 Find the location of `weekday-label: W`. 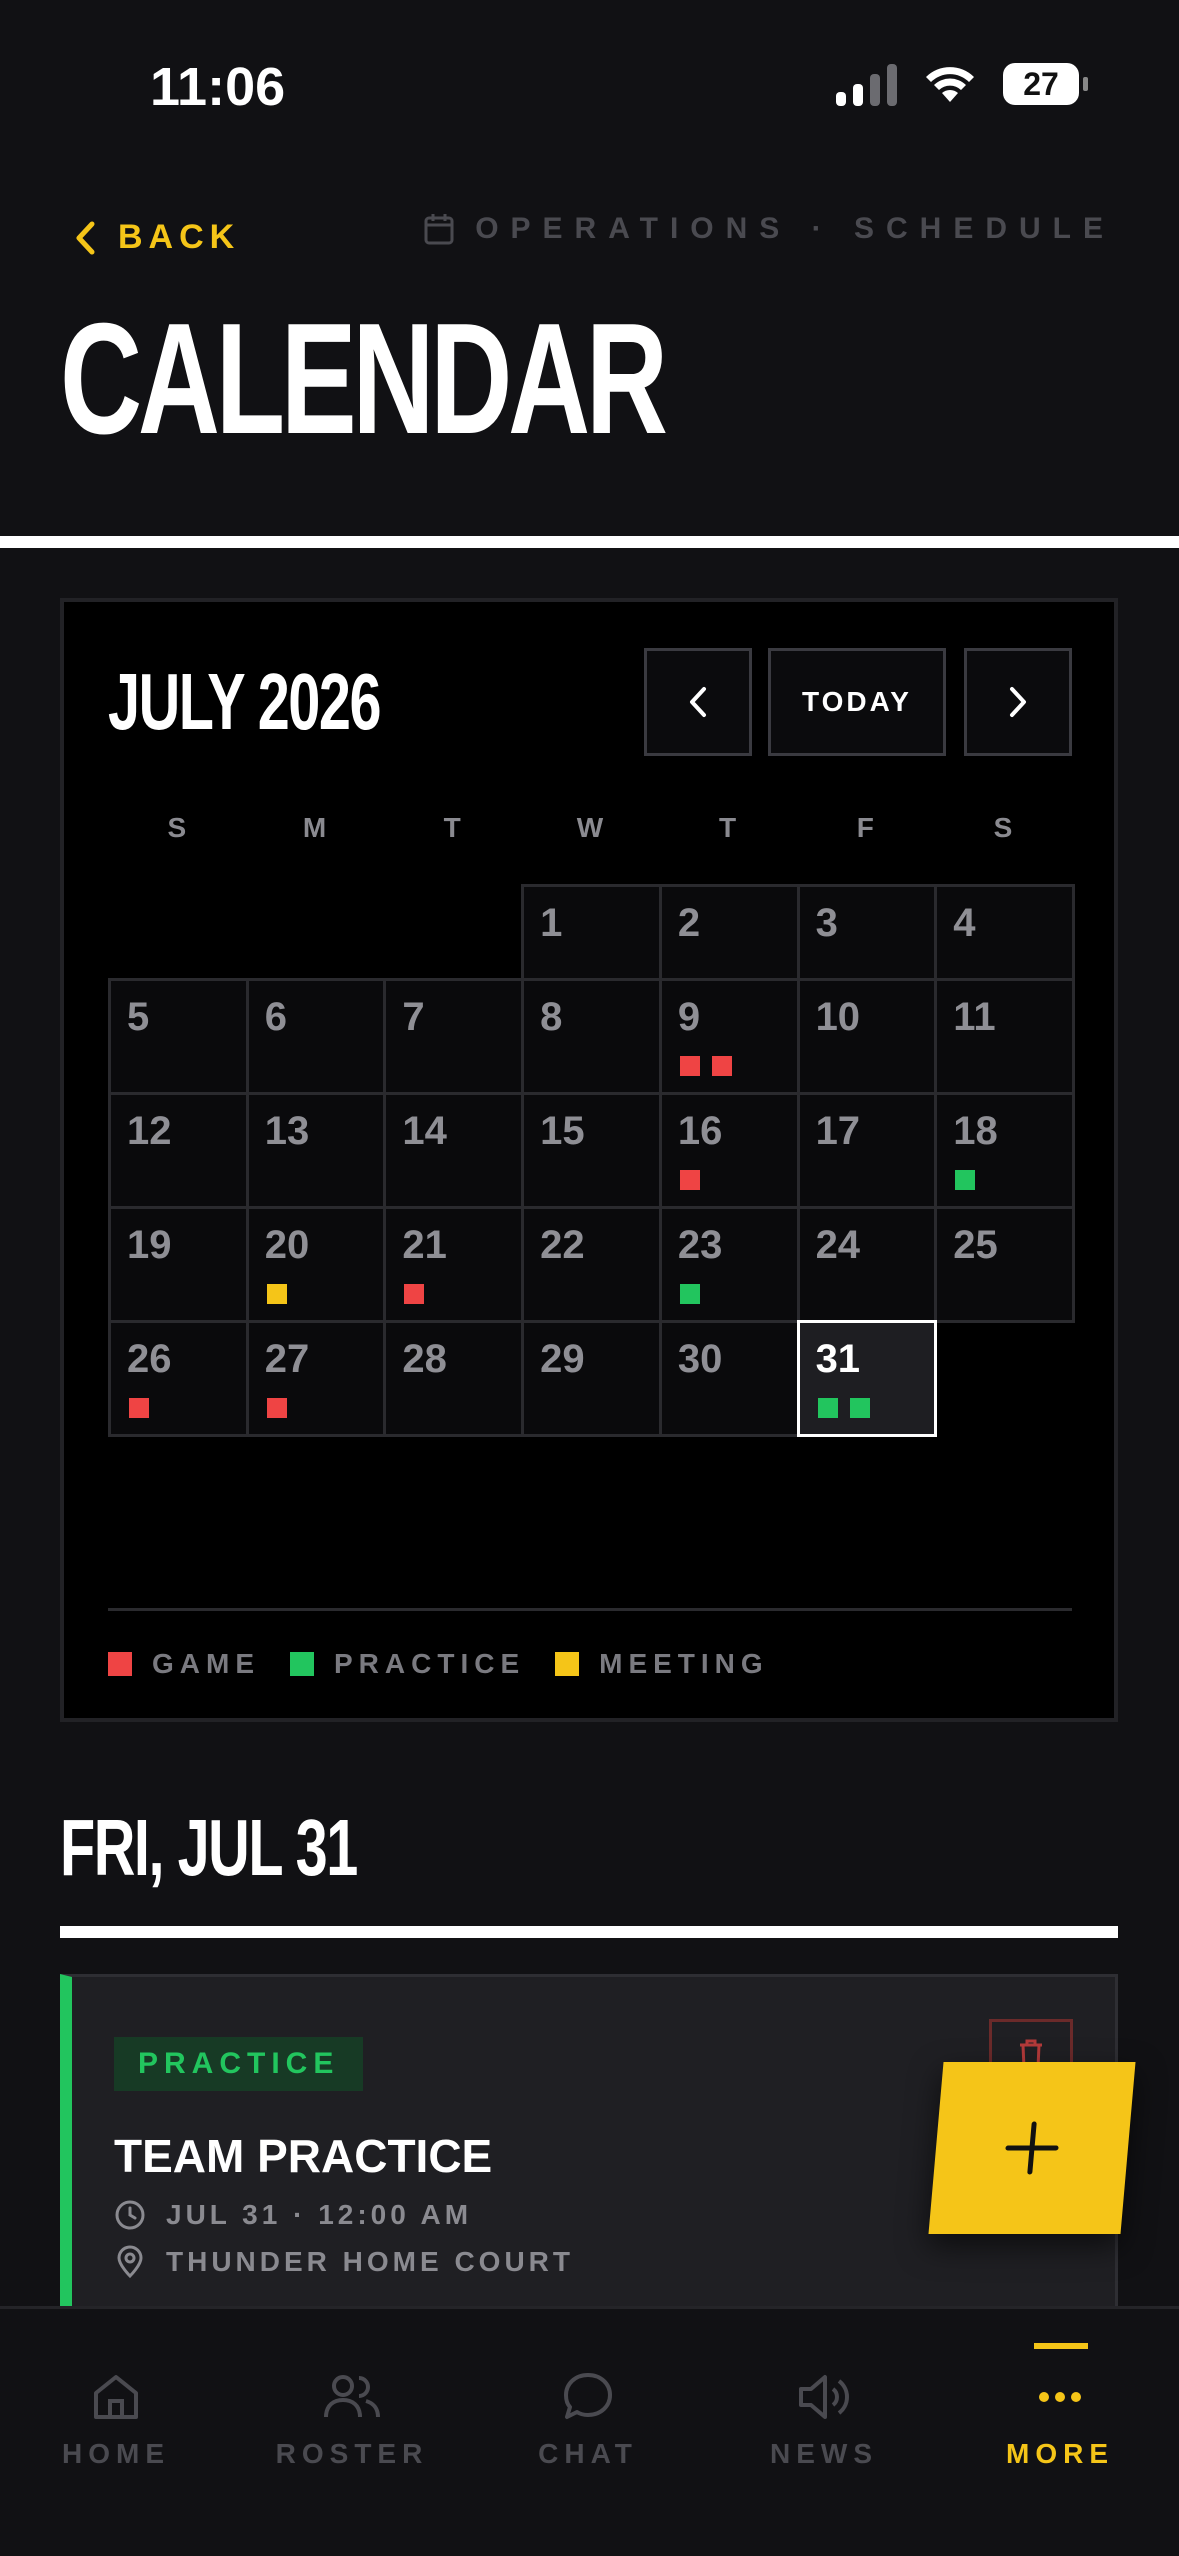

weekday-label: W is located at coordinates (590, 827).